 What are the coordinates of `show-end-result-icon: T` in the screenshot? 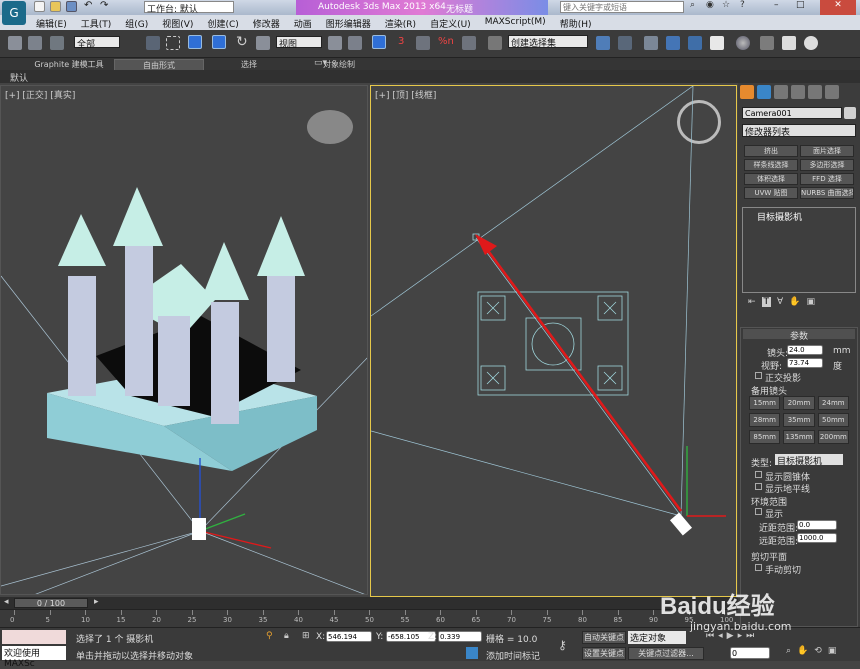 It's located at (766, 302).